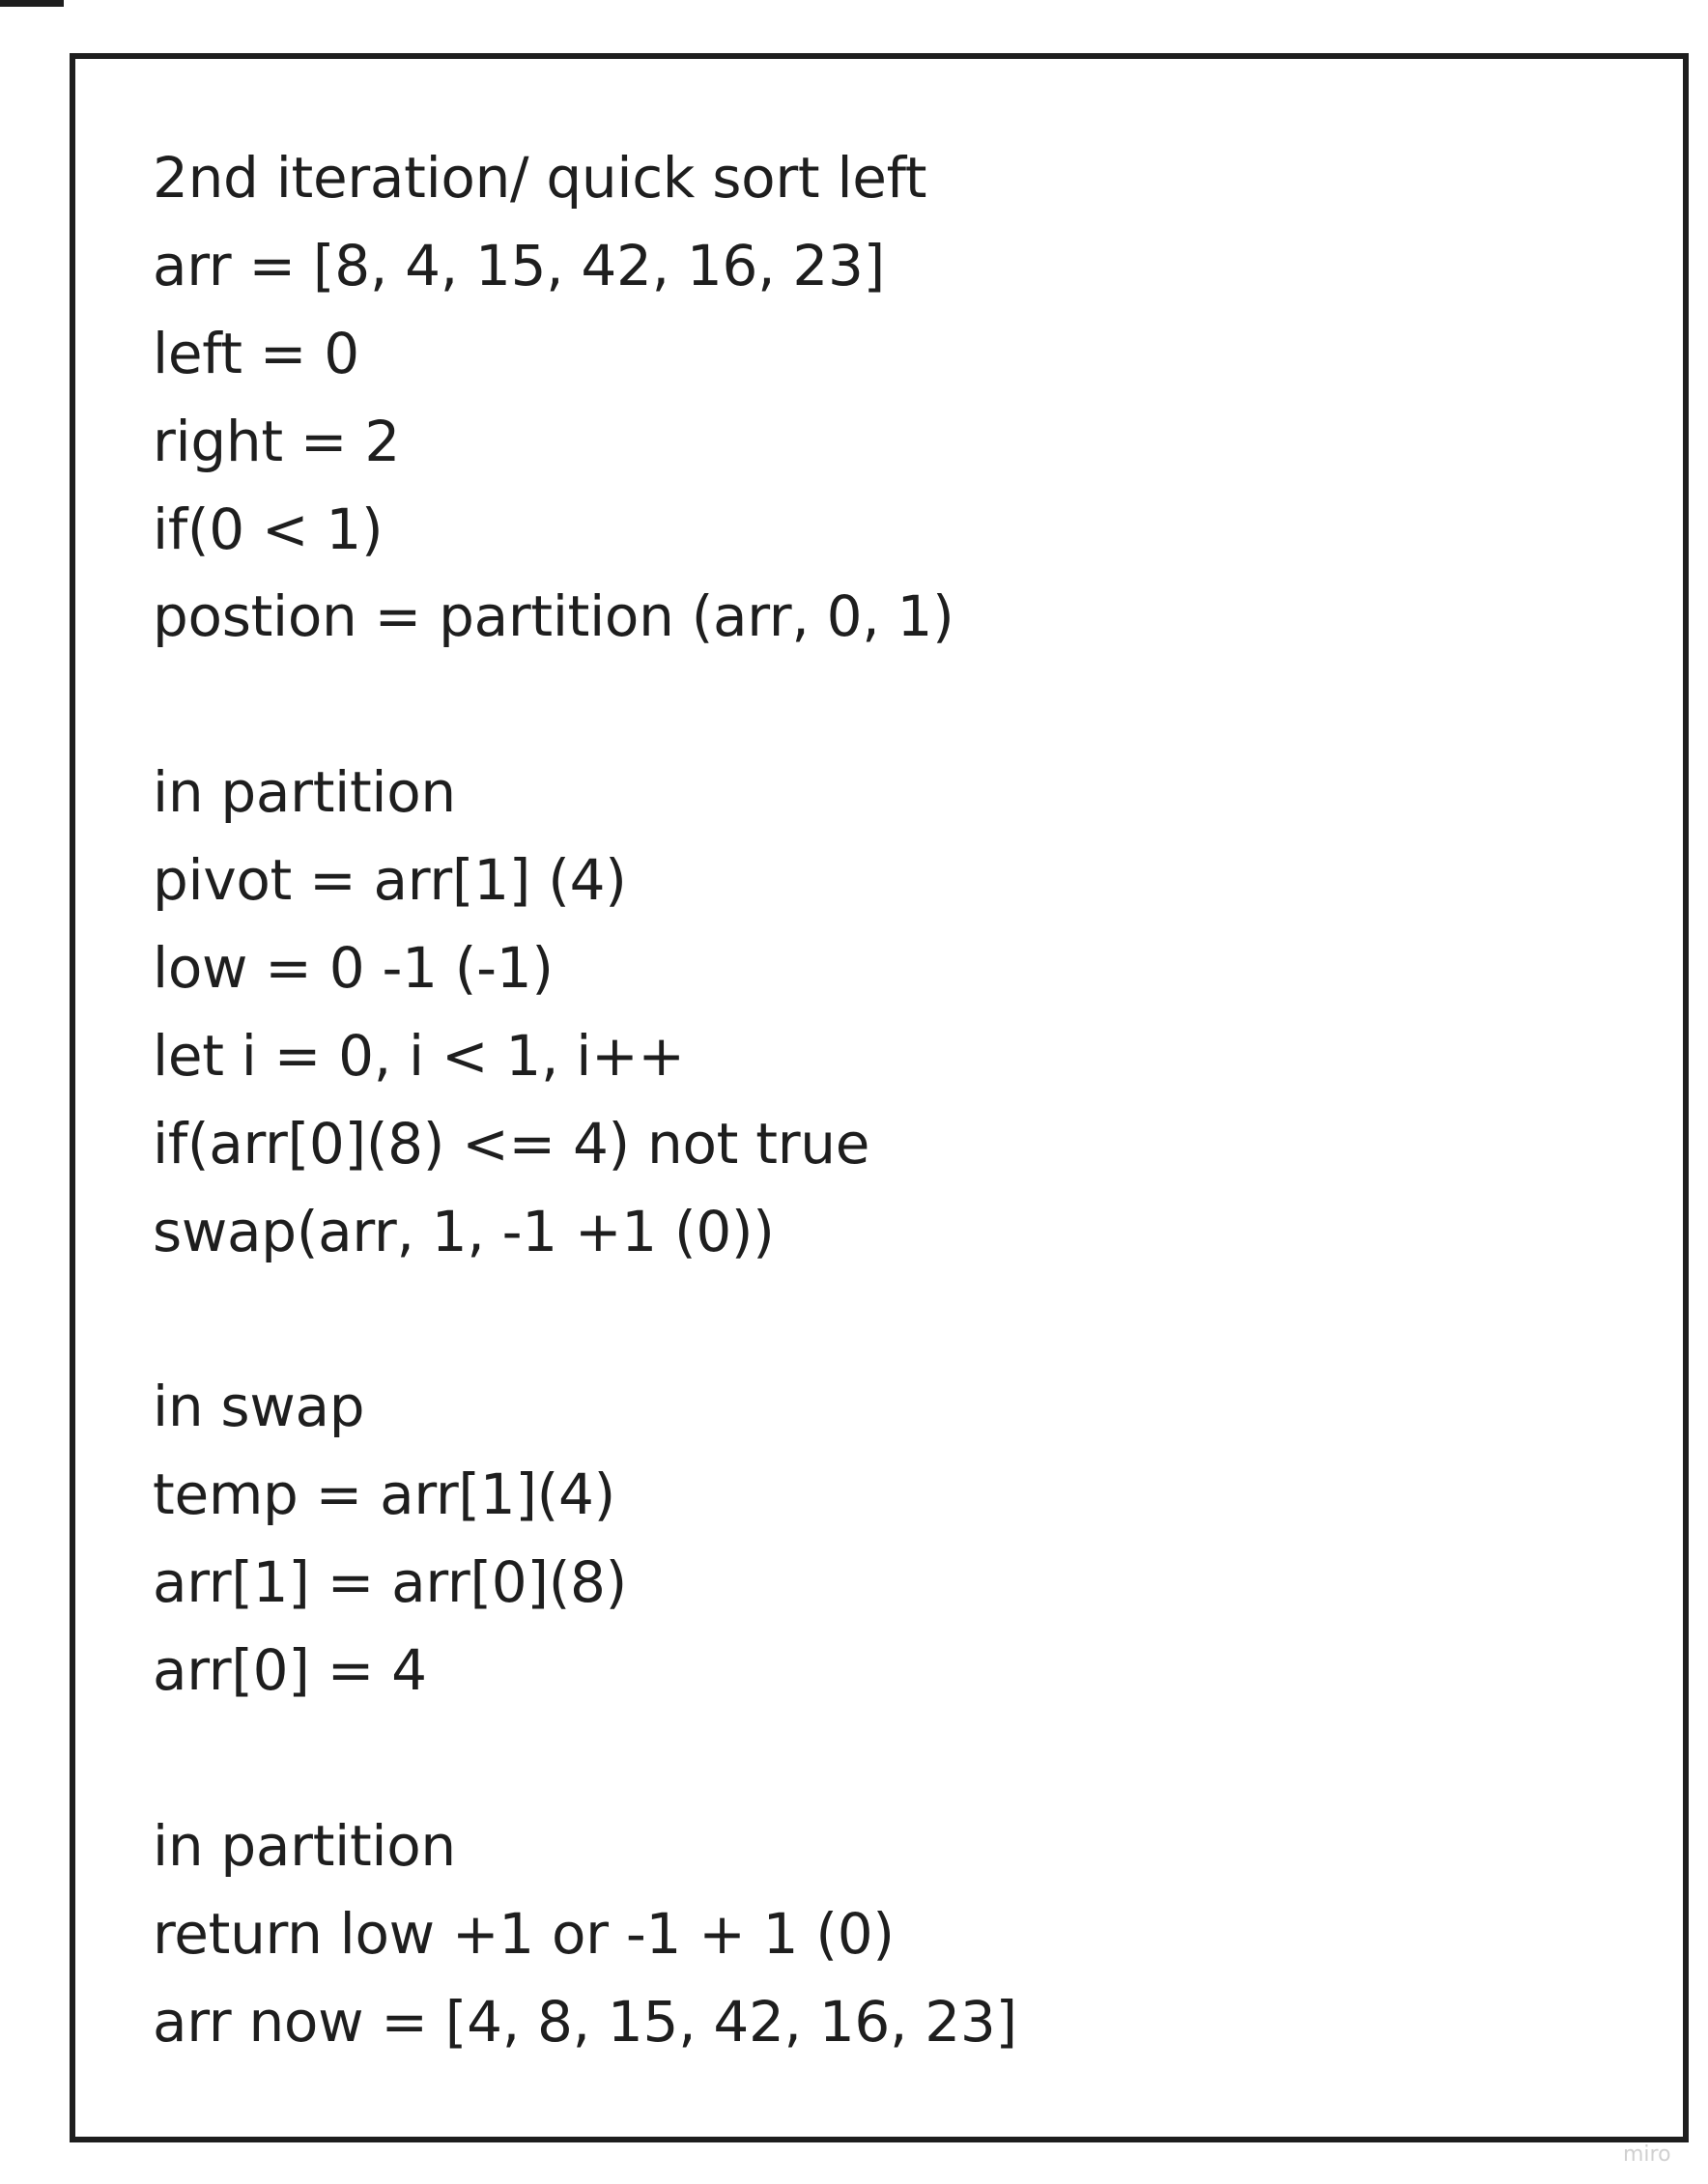 This screenshot has height=2184, width=1708. What do you see at coordinates (524, 1934) in the screenshot?
I see `note-line: return low +1 or -1 + 1 (0)` at bounding box center [524, 1934].